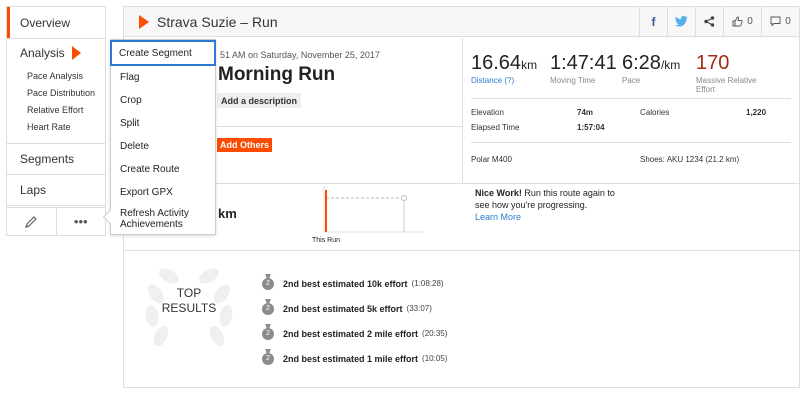 The height and width of the screenshot is (400, 806). I want to click on sidebar-item-segments: Segments, so click(56, 158).